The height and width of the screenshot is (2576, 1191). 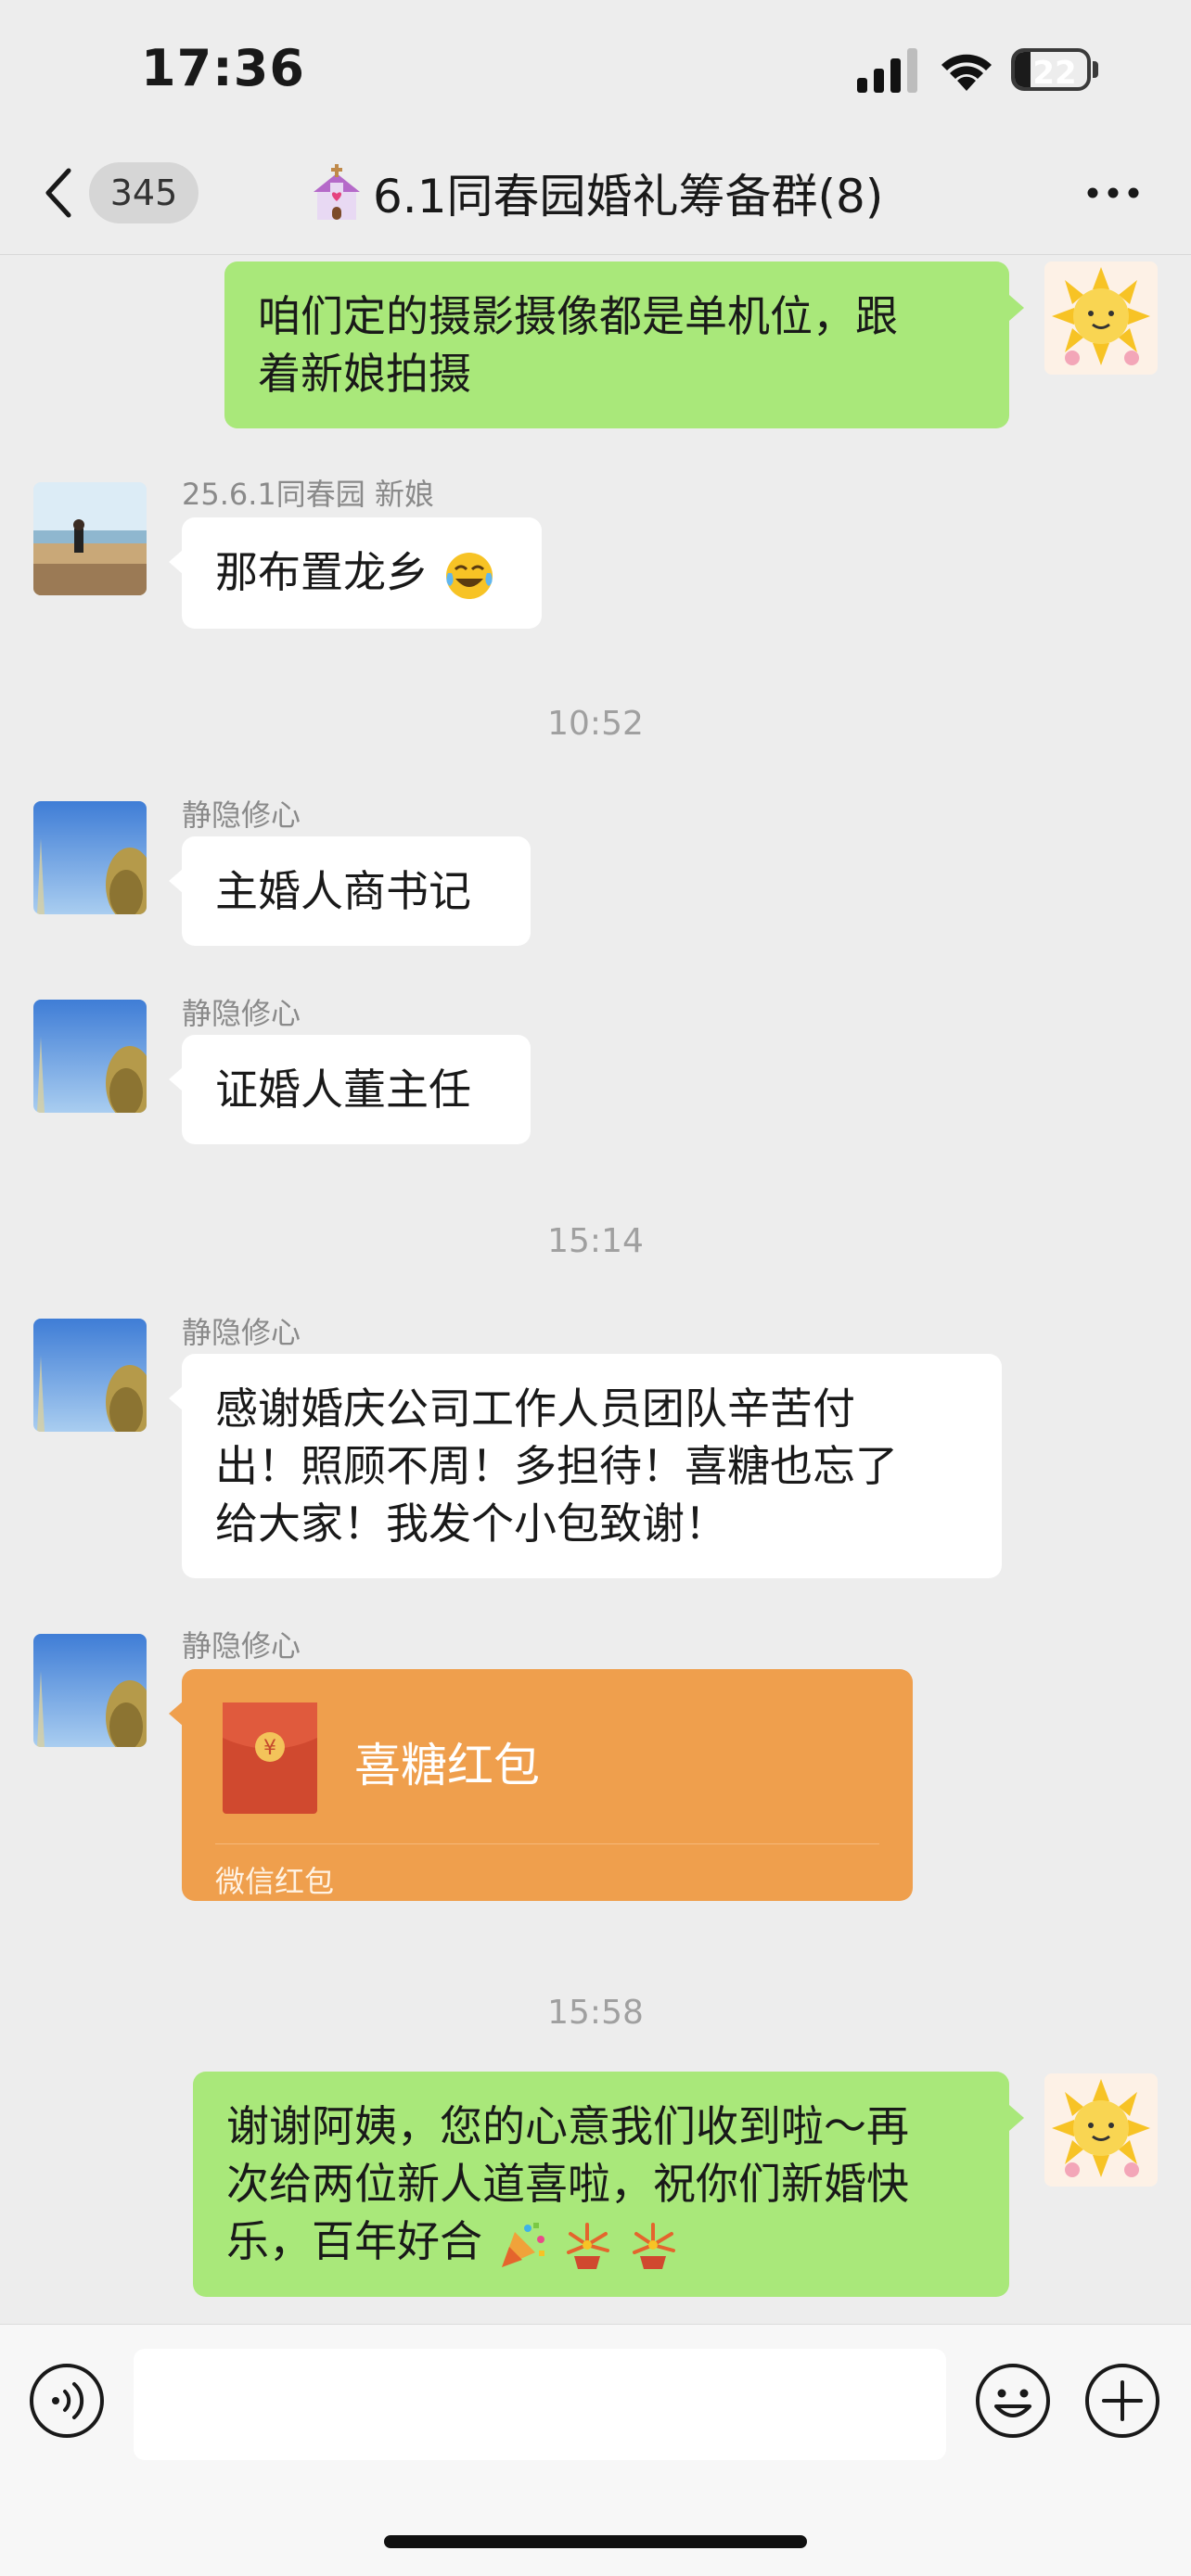 What do you see at coordinates (567, 2126) in the screenshot?
I see `message-text-line: 谢谢阿姨，您的心意我们收到啦～再` at bounding box center [567, 2126].